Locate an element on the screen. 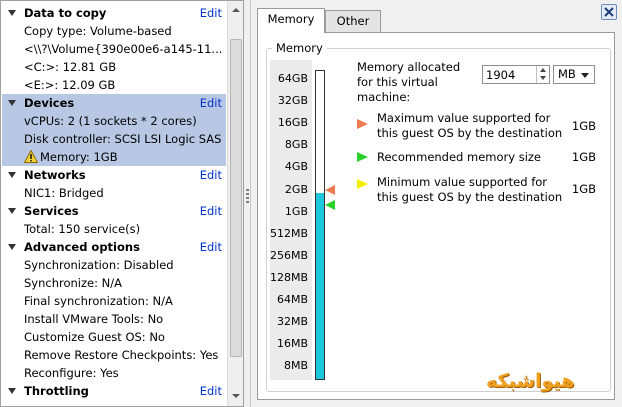  memory-spinner is located at coordinates (542, 74).